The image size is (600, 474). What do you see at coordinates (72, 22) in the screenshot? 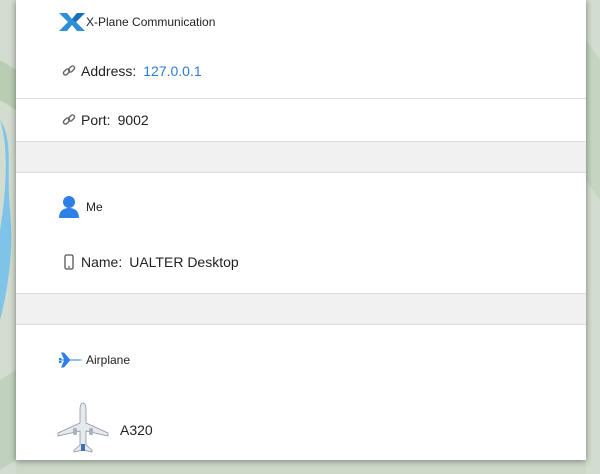
I see `xplane-logo-icon` at bounding box center [72, 22].